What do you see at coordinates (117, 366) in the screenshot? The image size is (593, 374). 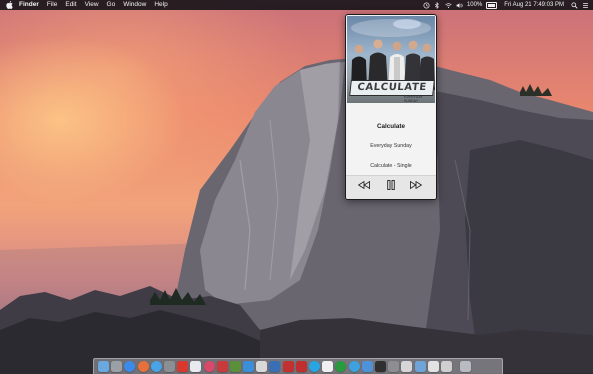 I see `launchpad-icon` at bounding box center [117, 366].